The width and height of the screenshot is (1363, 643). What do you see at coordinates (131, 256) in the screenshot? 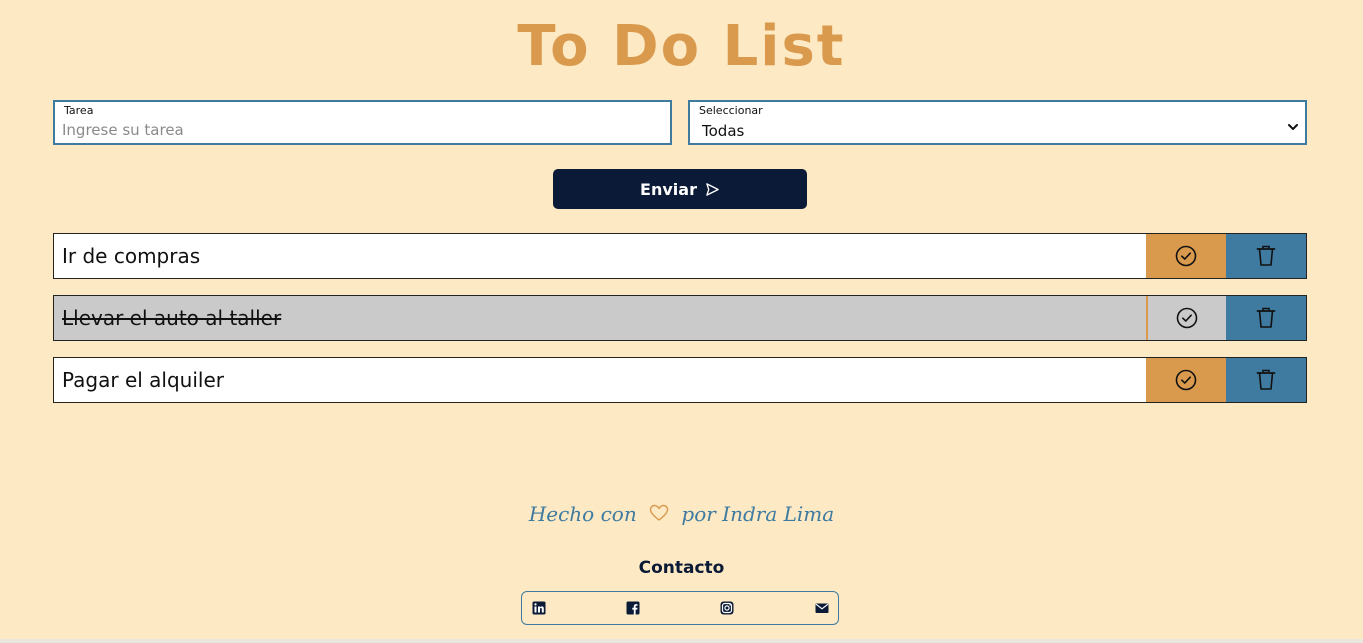
I see `task-text: Ir de compras` at bounding box center [131, 256].